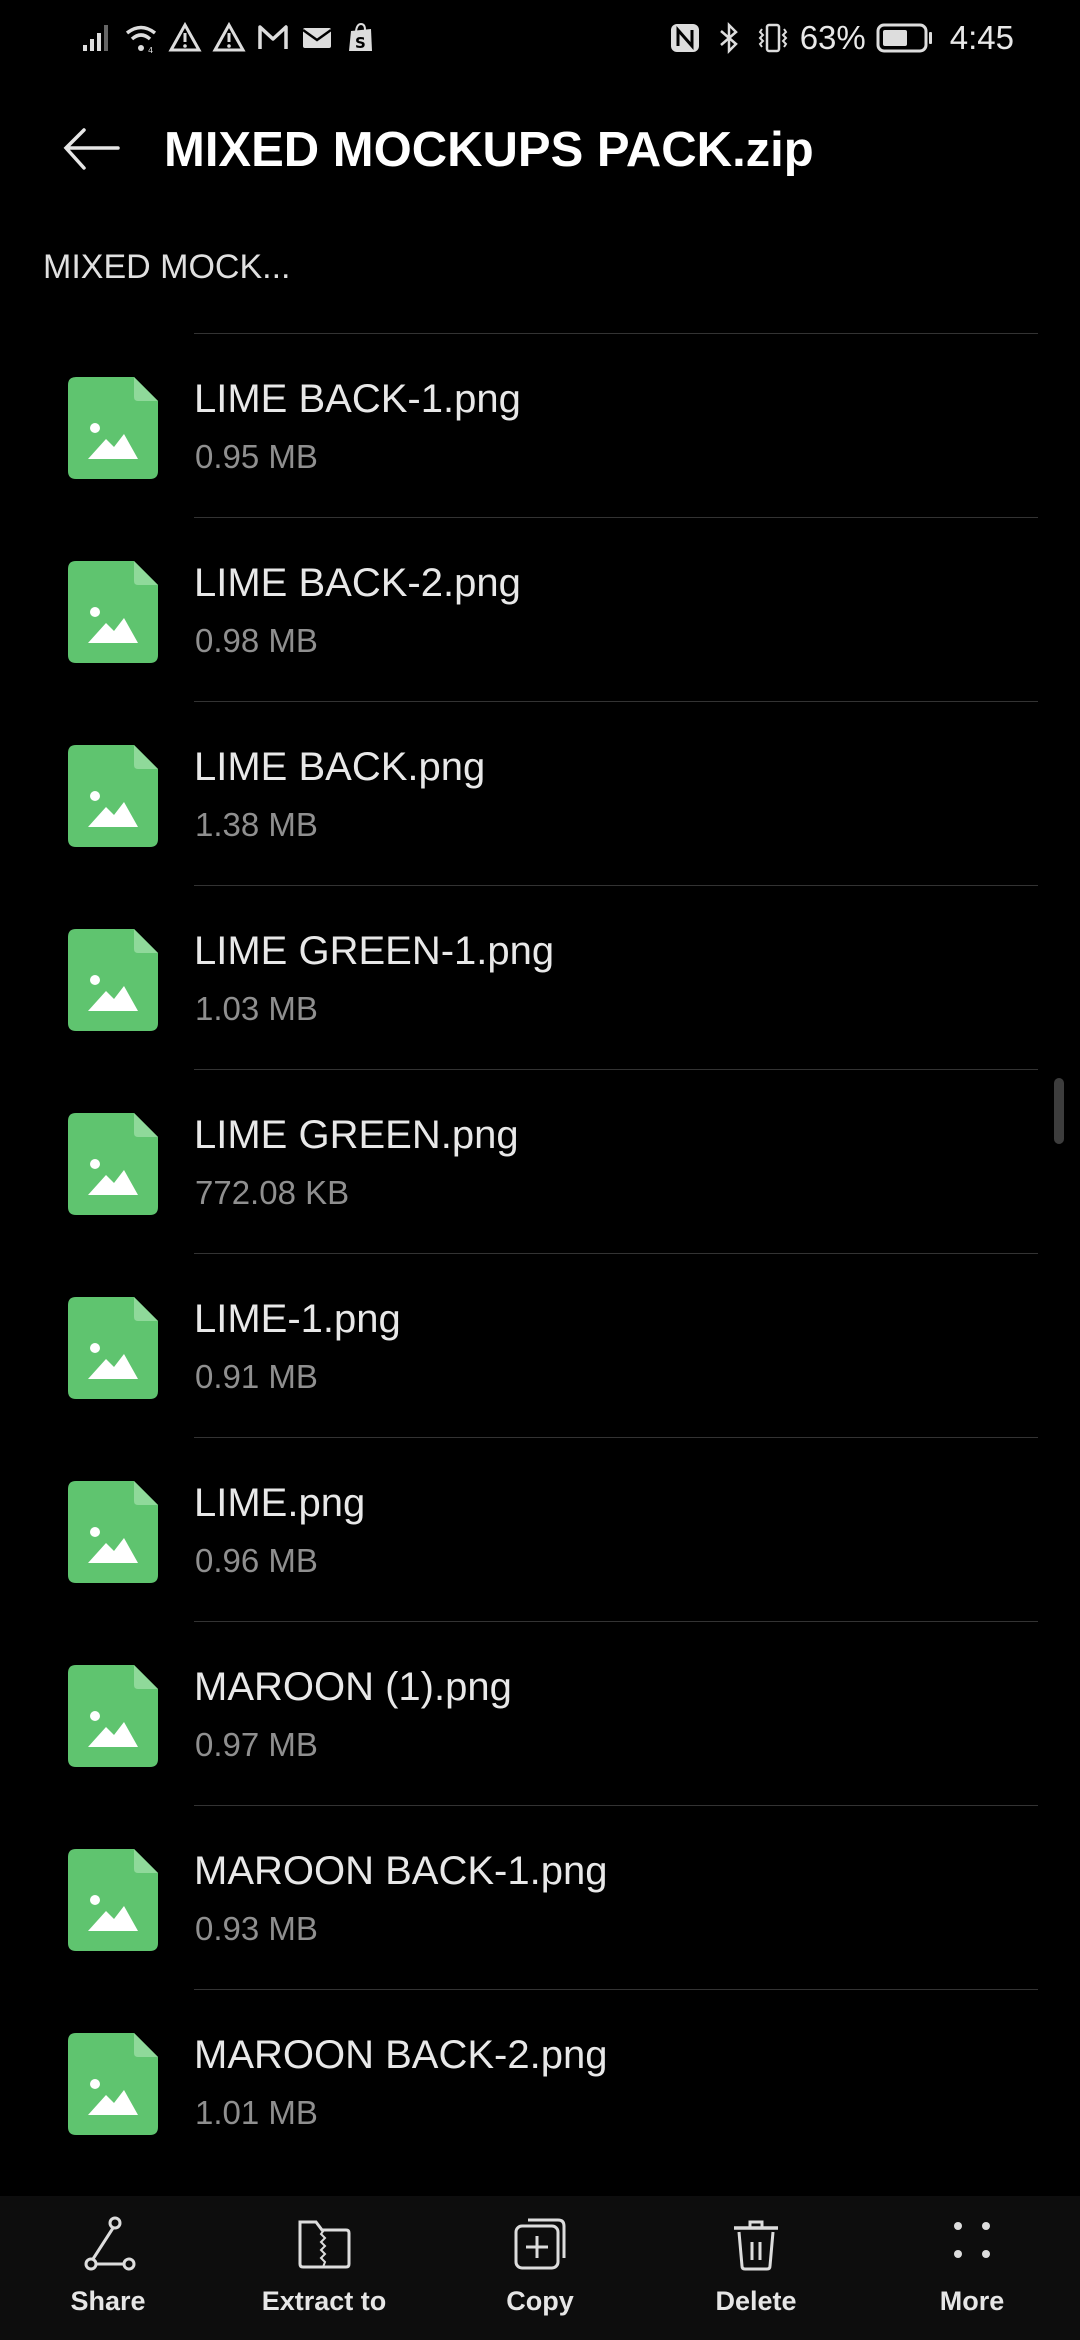 This screenshot has height=2340, width=1080. I want to click on file-list-item: LIME.png 0.96 MB, so click(540, 1529).